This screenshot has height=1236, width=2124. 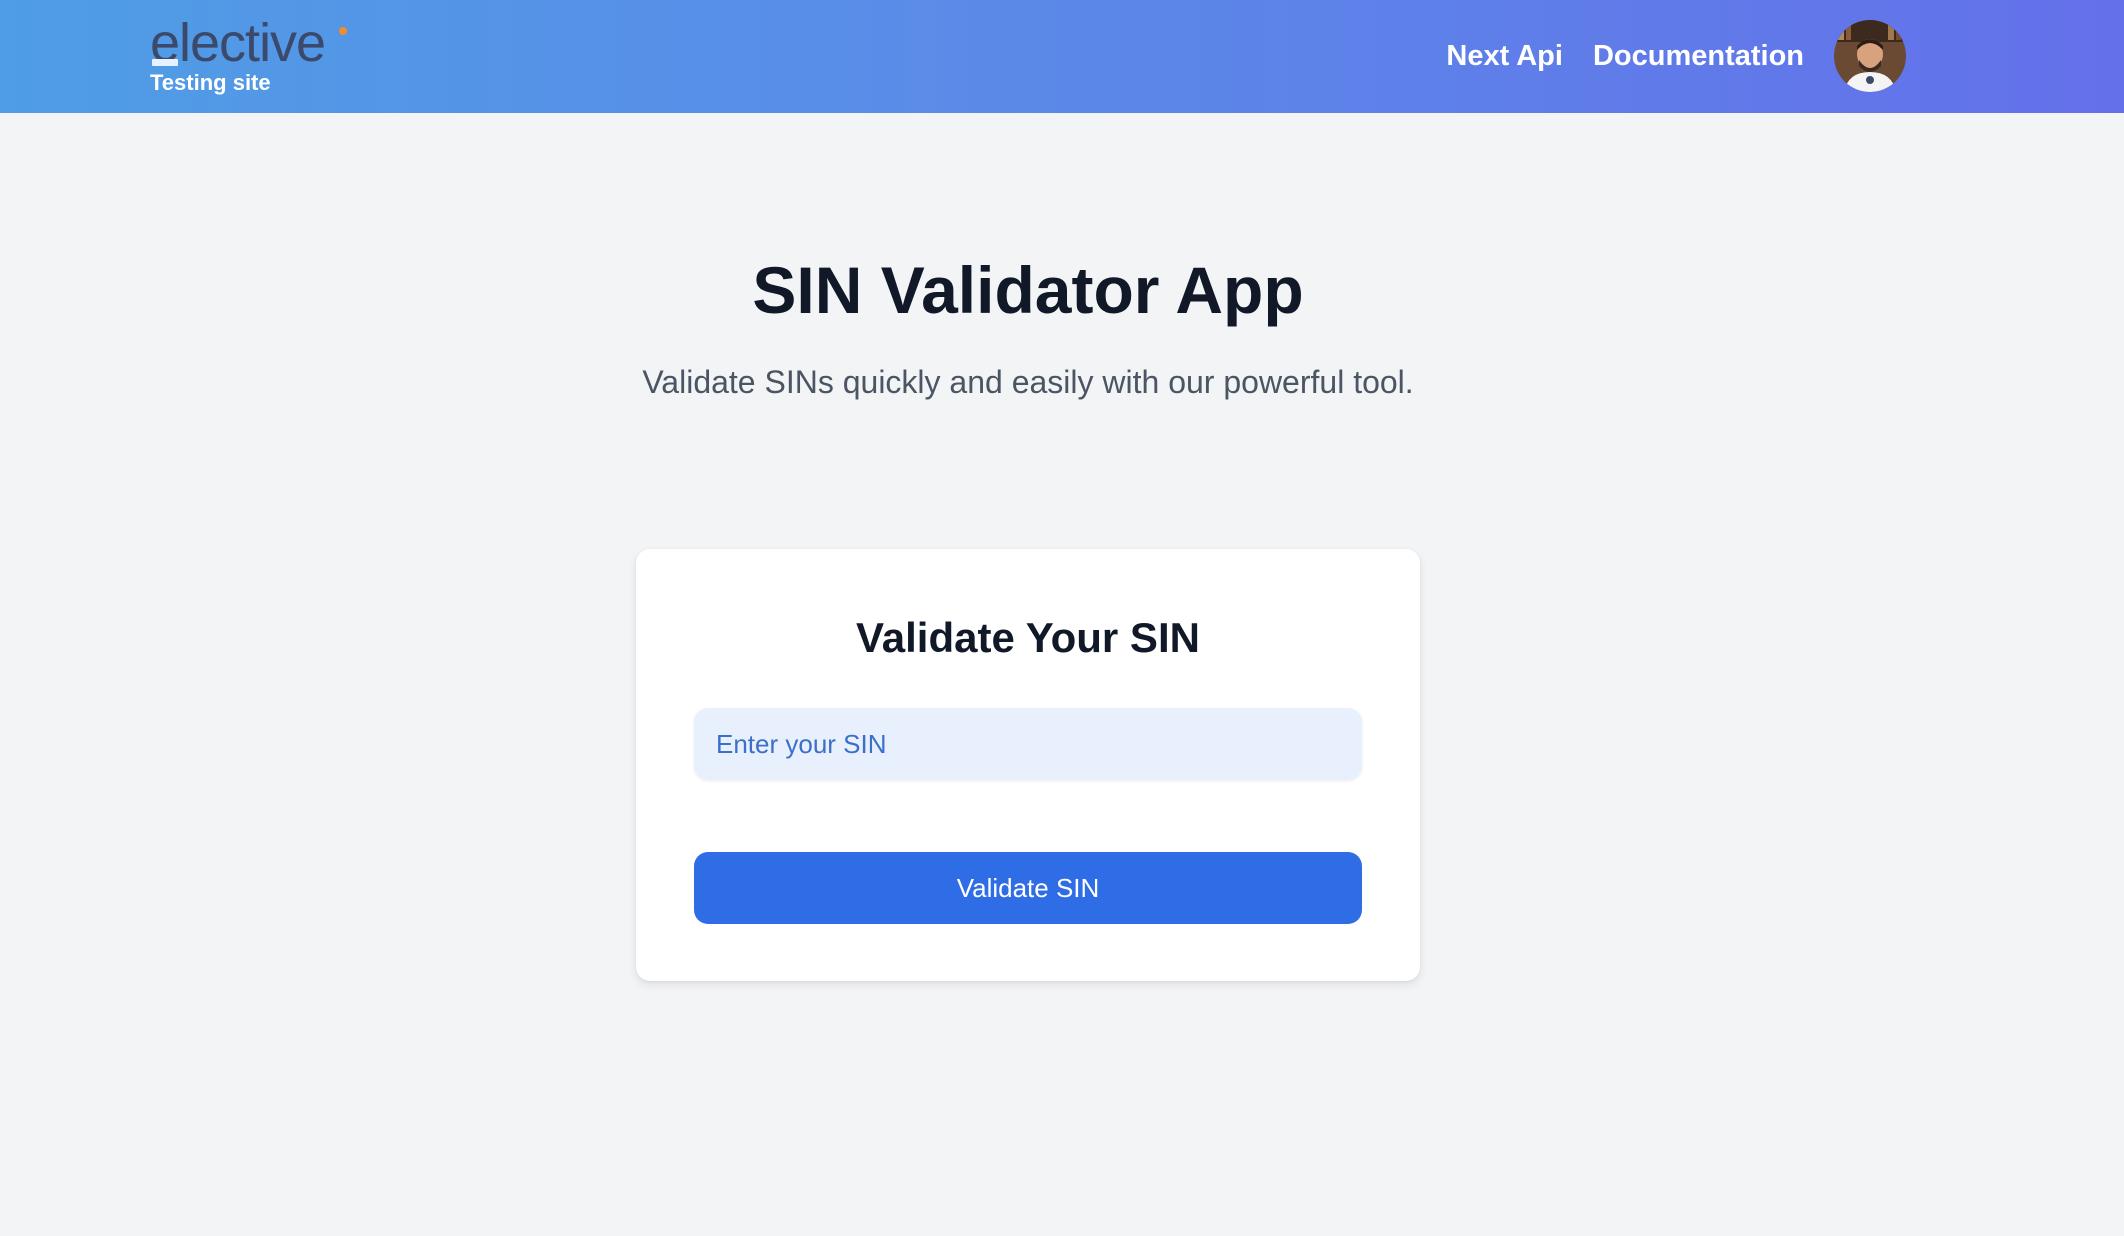 What do you see at coordinates (1028, 744) in the screenshot?
I see `sin-input` at bounding box center [1028, 744].